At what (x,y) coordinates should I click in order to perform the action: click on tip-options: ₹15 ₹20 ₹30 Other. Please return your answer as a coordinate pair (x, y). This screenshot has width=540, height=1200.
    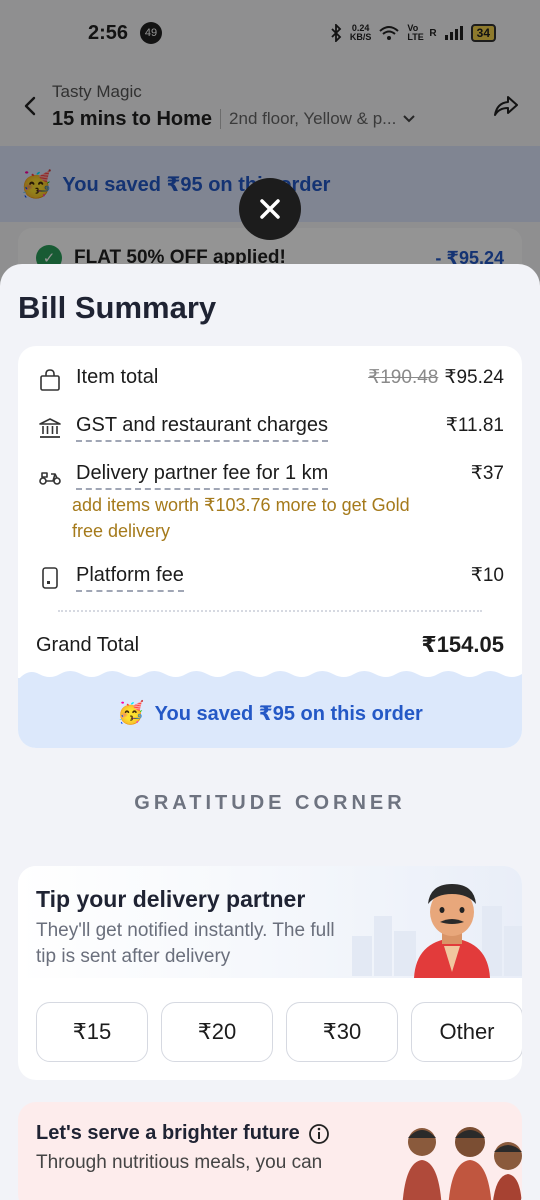
    Looking at the image, I should click on (279, 1032).